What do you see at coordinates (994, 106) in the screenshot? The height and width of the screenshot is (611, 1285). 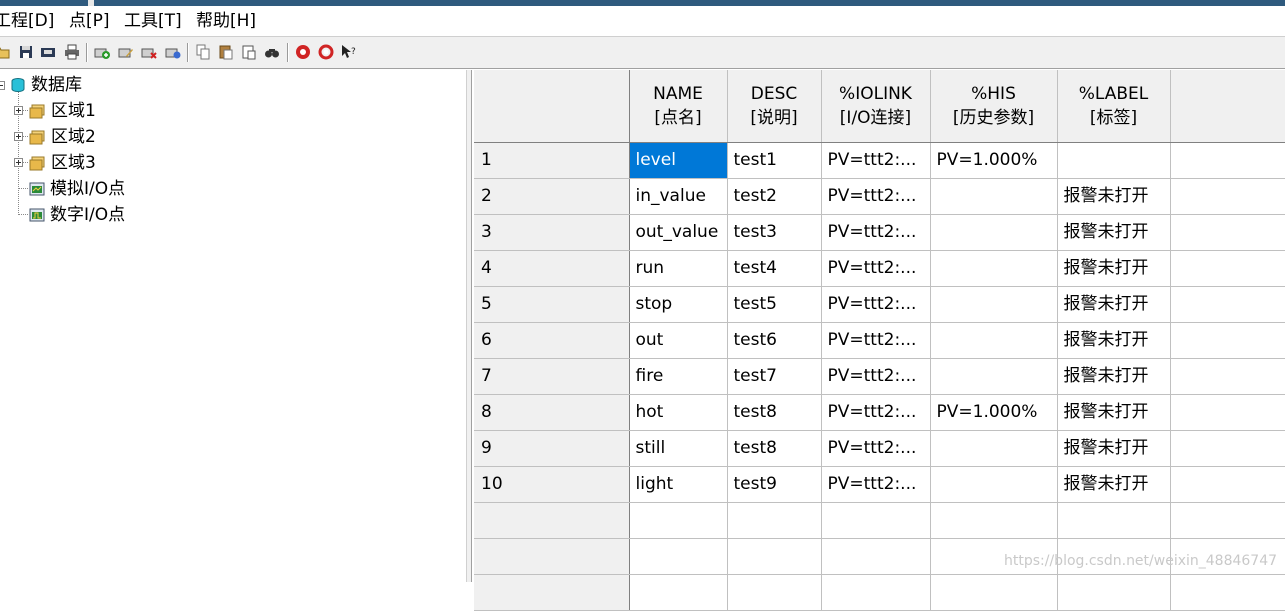 I see `column-header-his: %HIS [历史参数]` at bounding box center [994, 106].